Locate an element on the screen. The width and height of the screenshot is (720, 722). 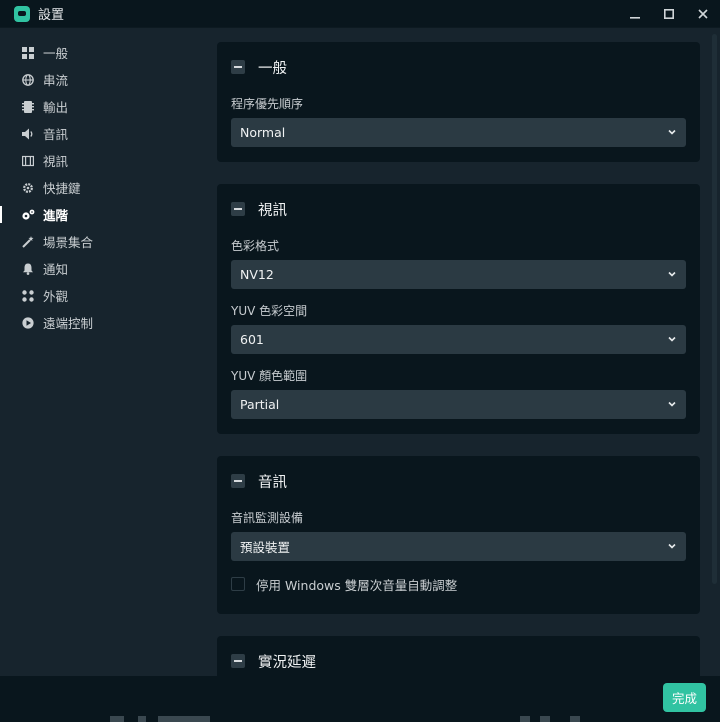
sidebar-item-appearance: 外觀 is located at coordinates (100, 295).